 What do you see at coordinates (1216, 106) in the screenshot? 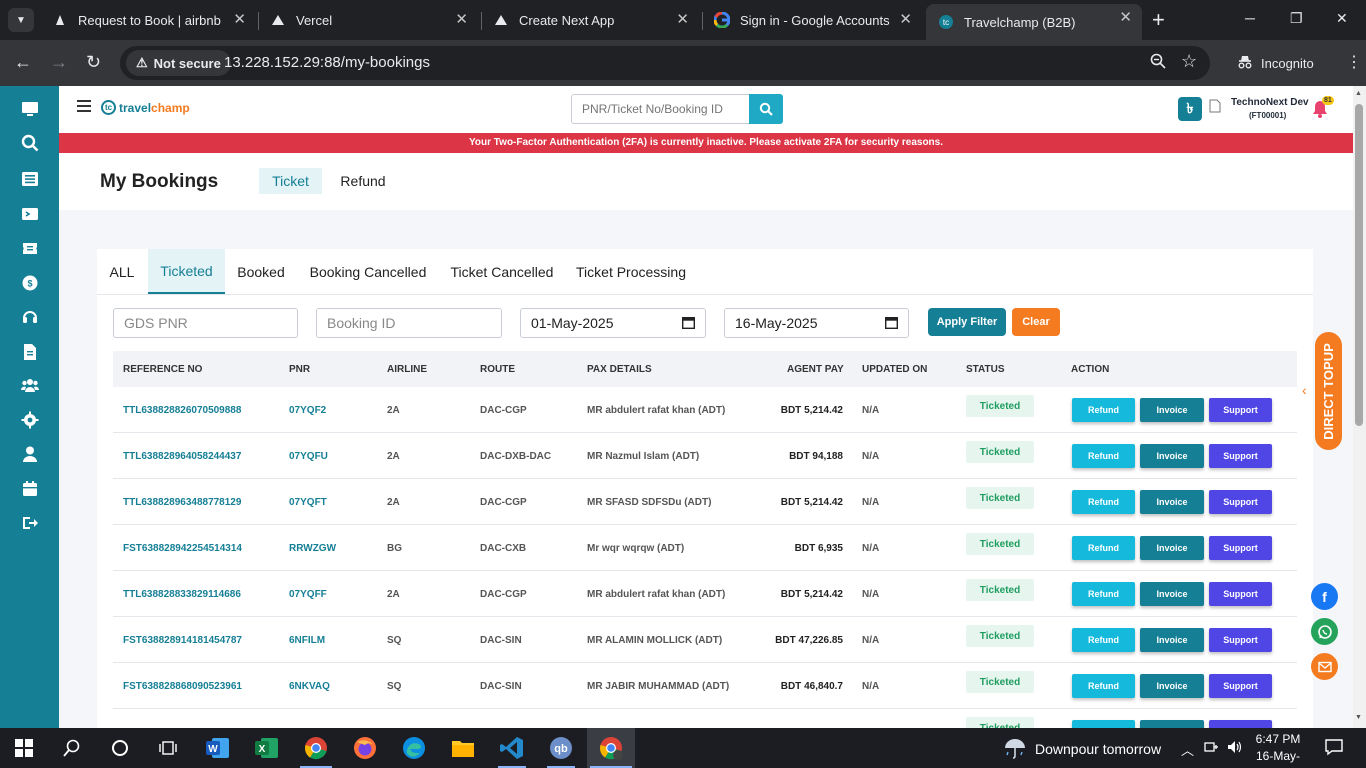
I see `avatar-broken-image-icon` at bounding box center [1216, 106].